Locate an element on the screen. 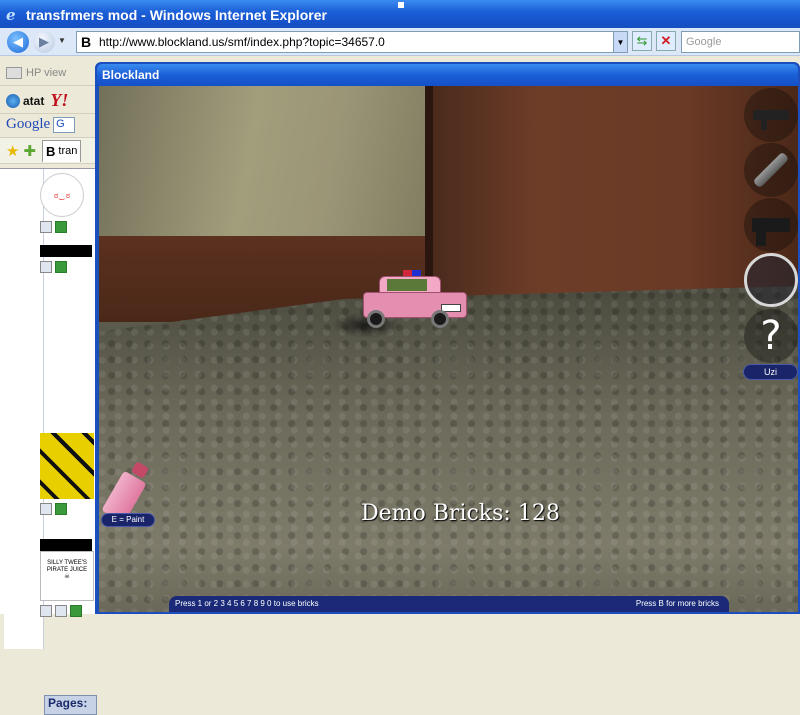  att-globe-icon is located at coordinates (13, 100).